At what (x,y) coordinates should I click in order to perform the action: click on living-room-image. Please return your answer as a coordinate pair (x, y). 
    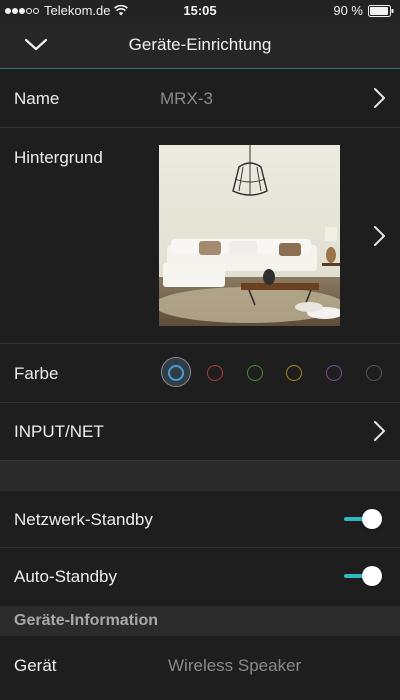
    Looking at the image, I should click on (249, 235).